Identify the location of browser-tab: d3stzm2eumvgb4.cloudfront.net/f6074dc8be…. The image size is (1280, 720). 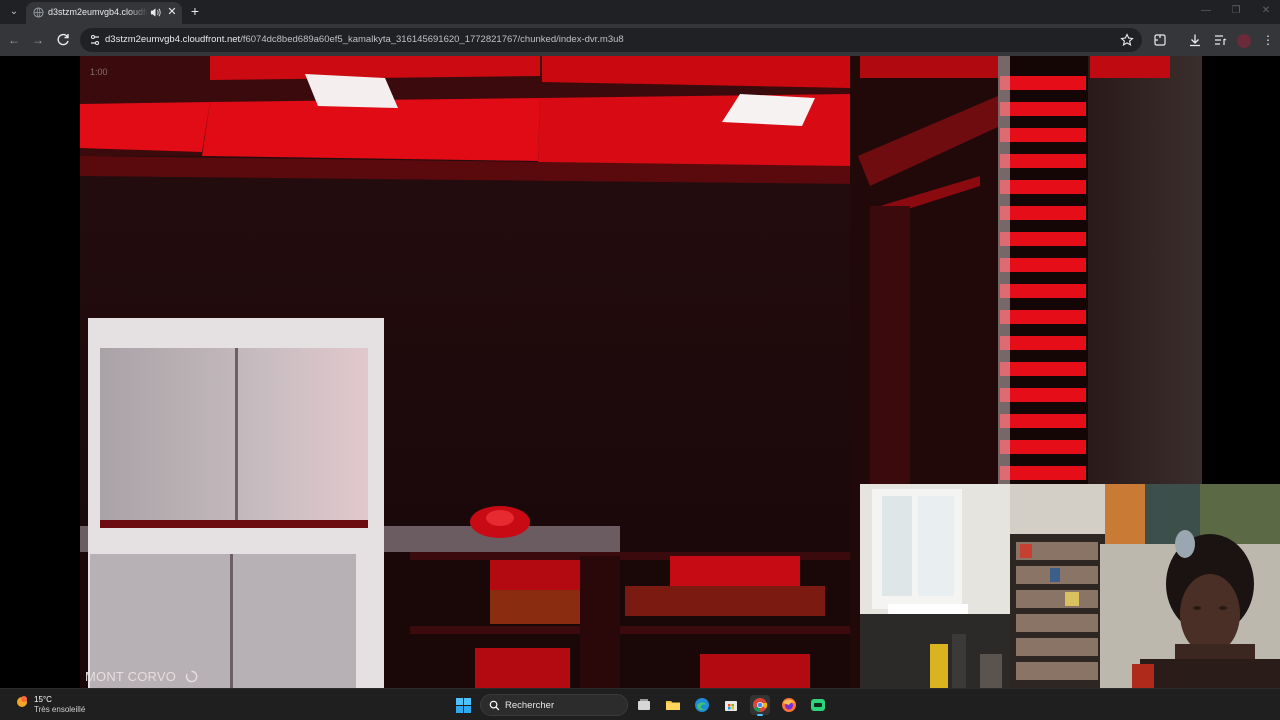
(104, 13).